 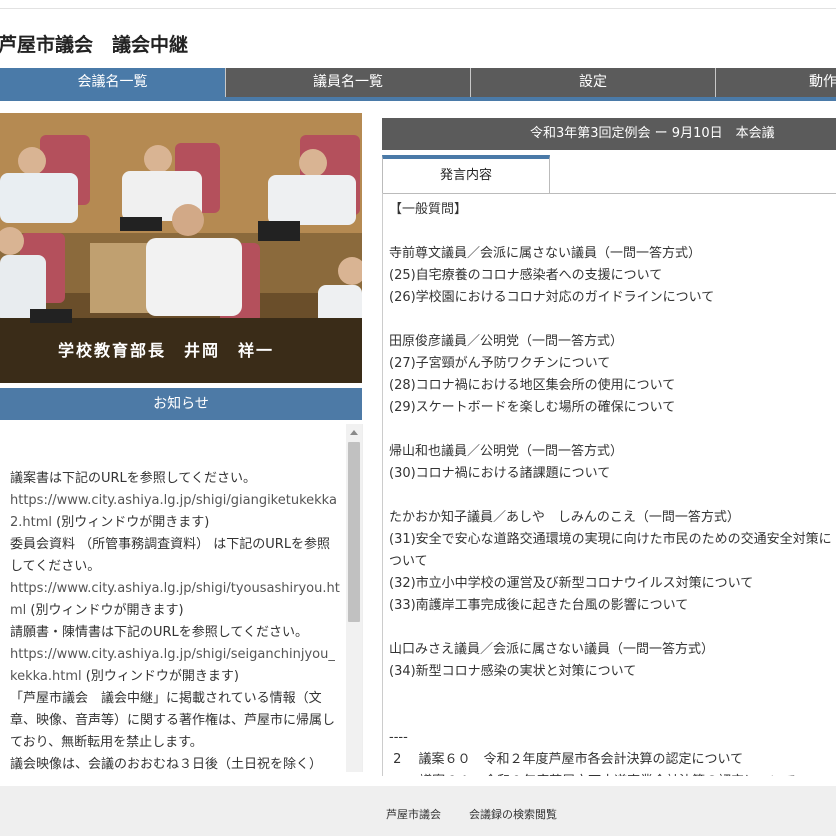 What do you see at coordinates (94, 45) in the screenshot?
I see `site-title: 芦屋市議会 議会中継` at bounding box center [94, 45].